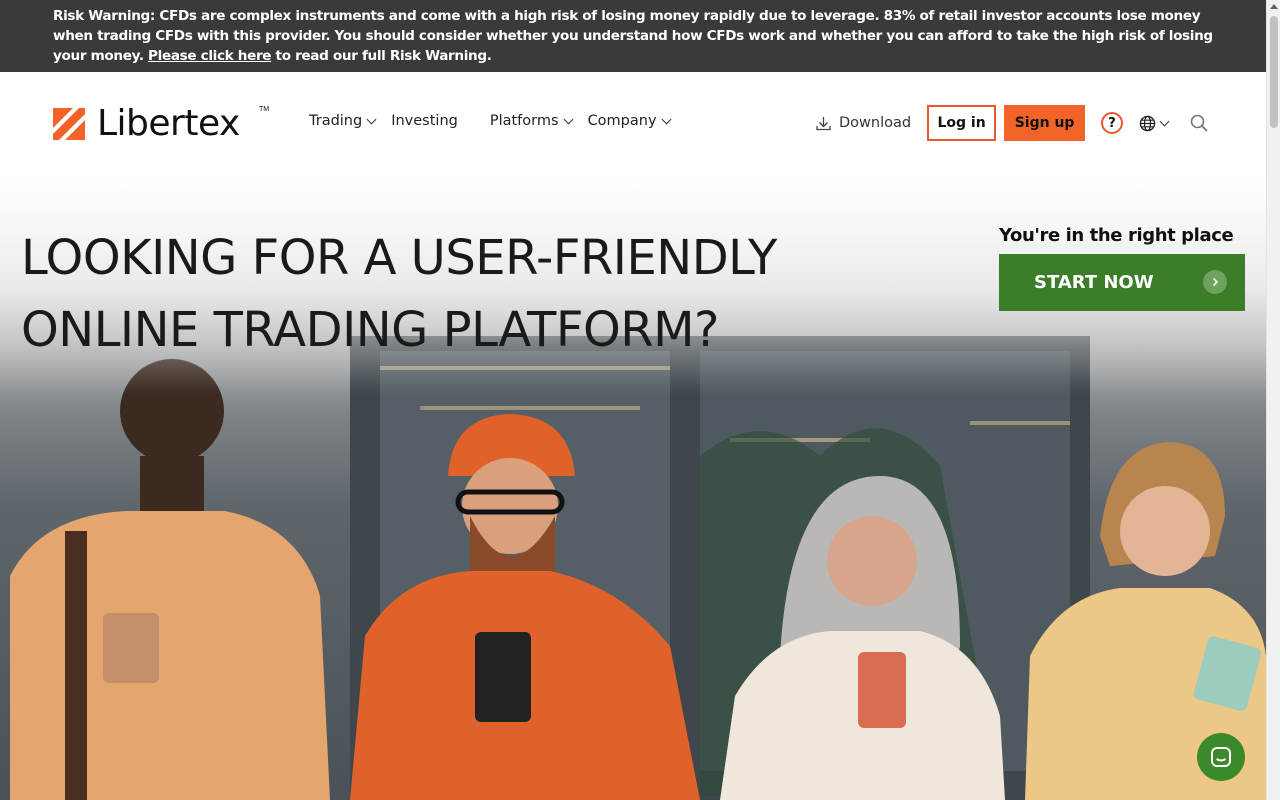 This screenshot has width=1280, height=800. What do you see at coordinates (1273, 400) in the screenshot?
I see `page-scrollbar` at bounding box center [1273, 400].